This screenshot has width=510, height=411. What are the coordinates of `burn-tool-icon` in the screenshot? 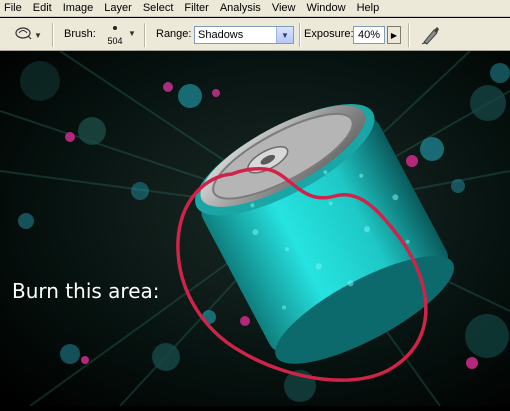 It's located at (23, 35).